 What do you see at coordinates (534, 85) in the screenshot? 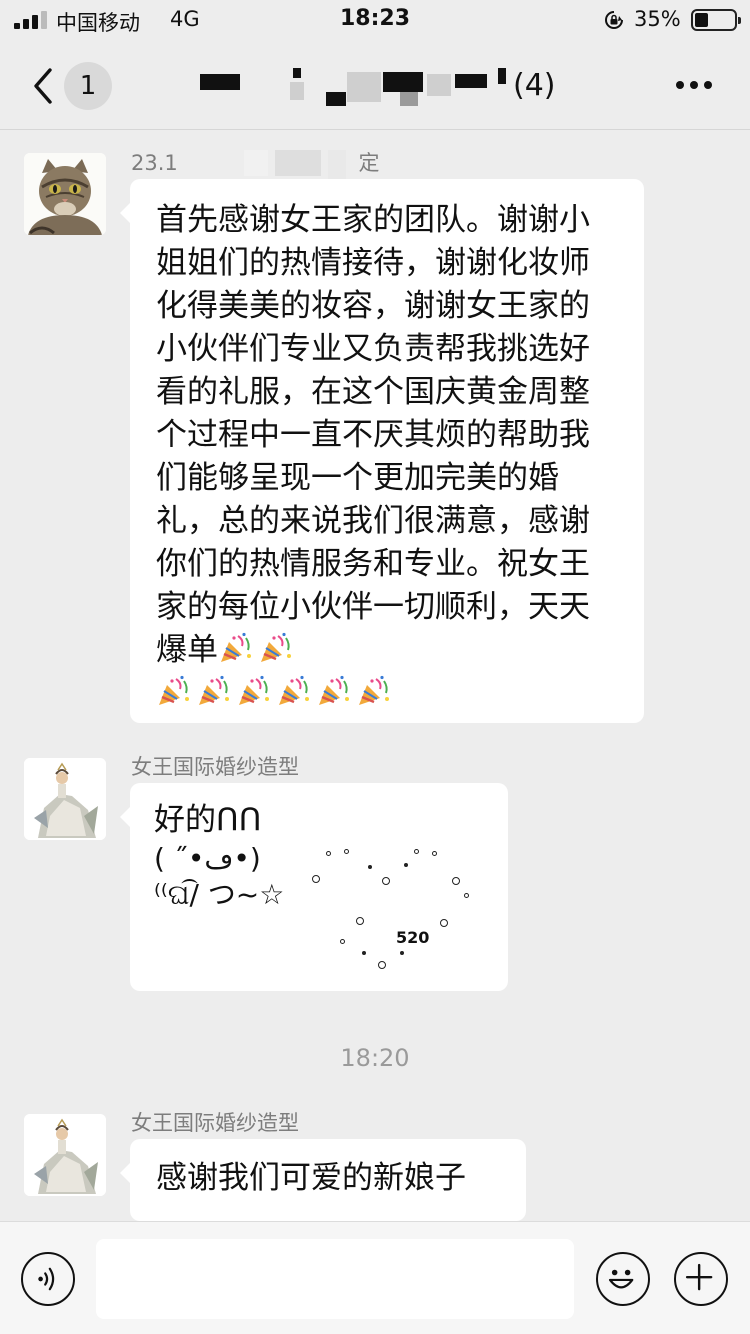
I see `member-count: (4)` at bounding box center [534, 85].